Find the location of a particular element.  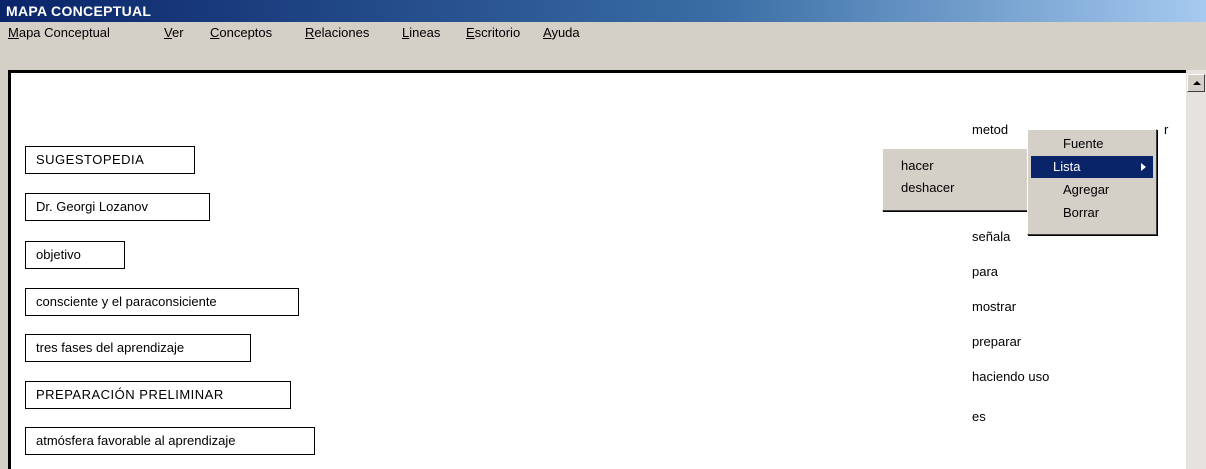

relation-label: r is located at coordinates (1166, 129).